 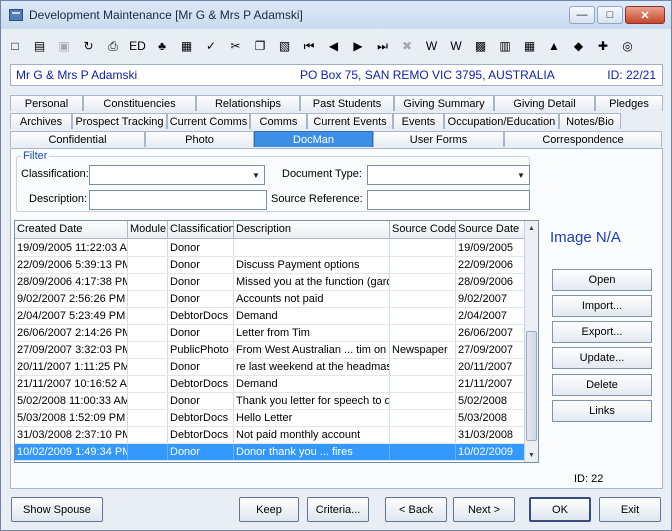 I want to click on tab-current-comms: Current Comms, so click(x=208, y=121).